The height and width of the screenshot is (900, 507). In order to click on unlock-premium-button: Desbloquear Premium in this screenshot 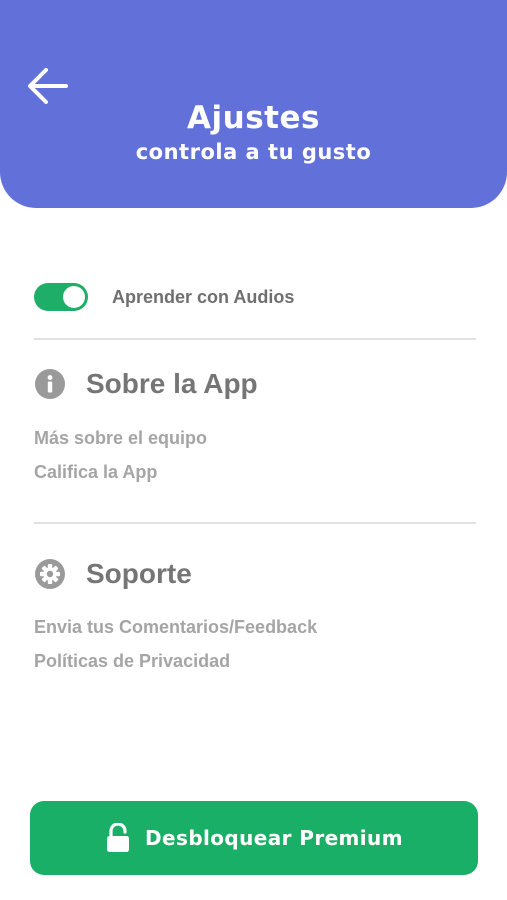, I will do `click(254, 838)`.